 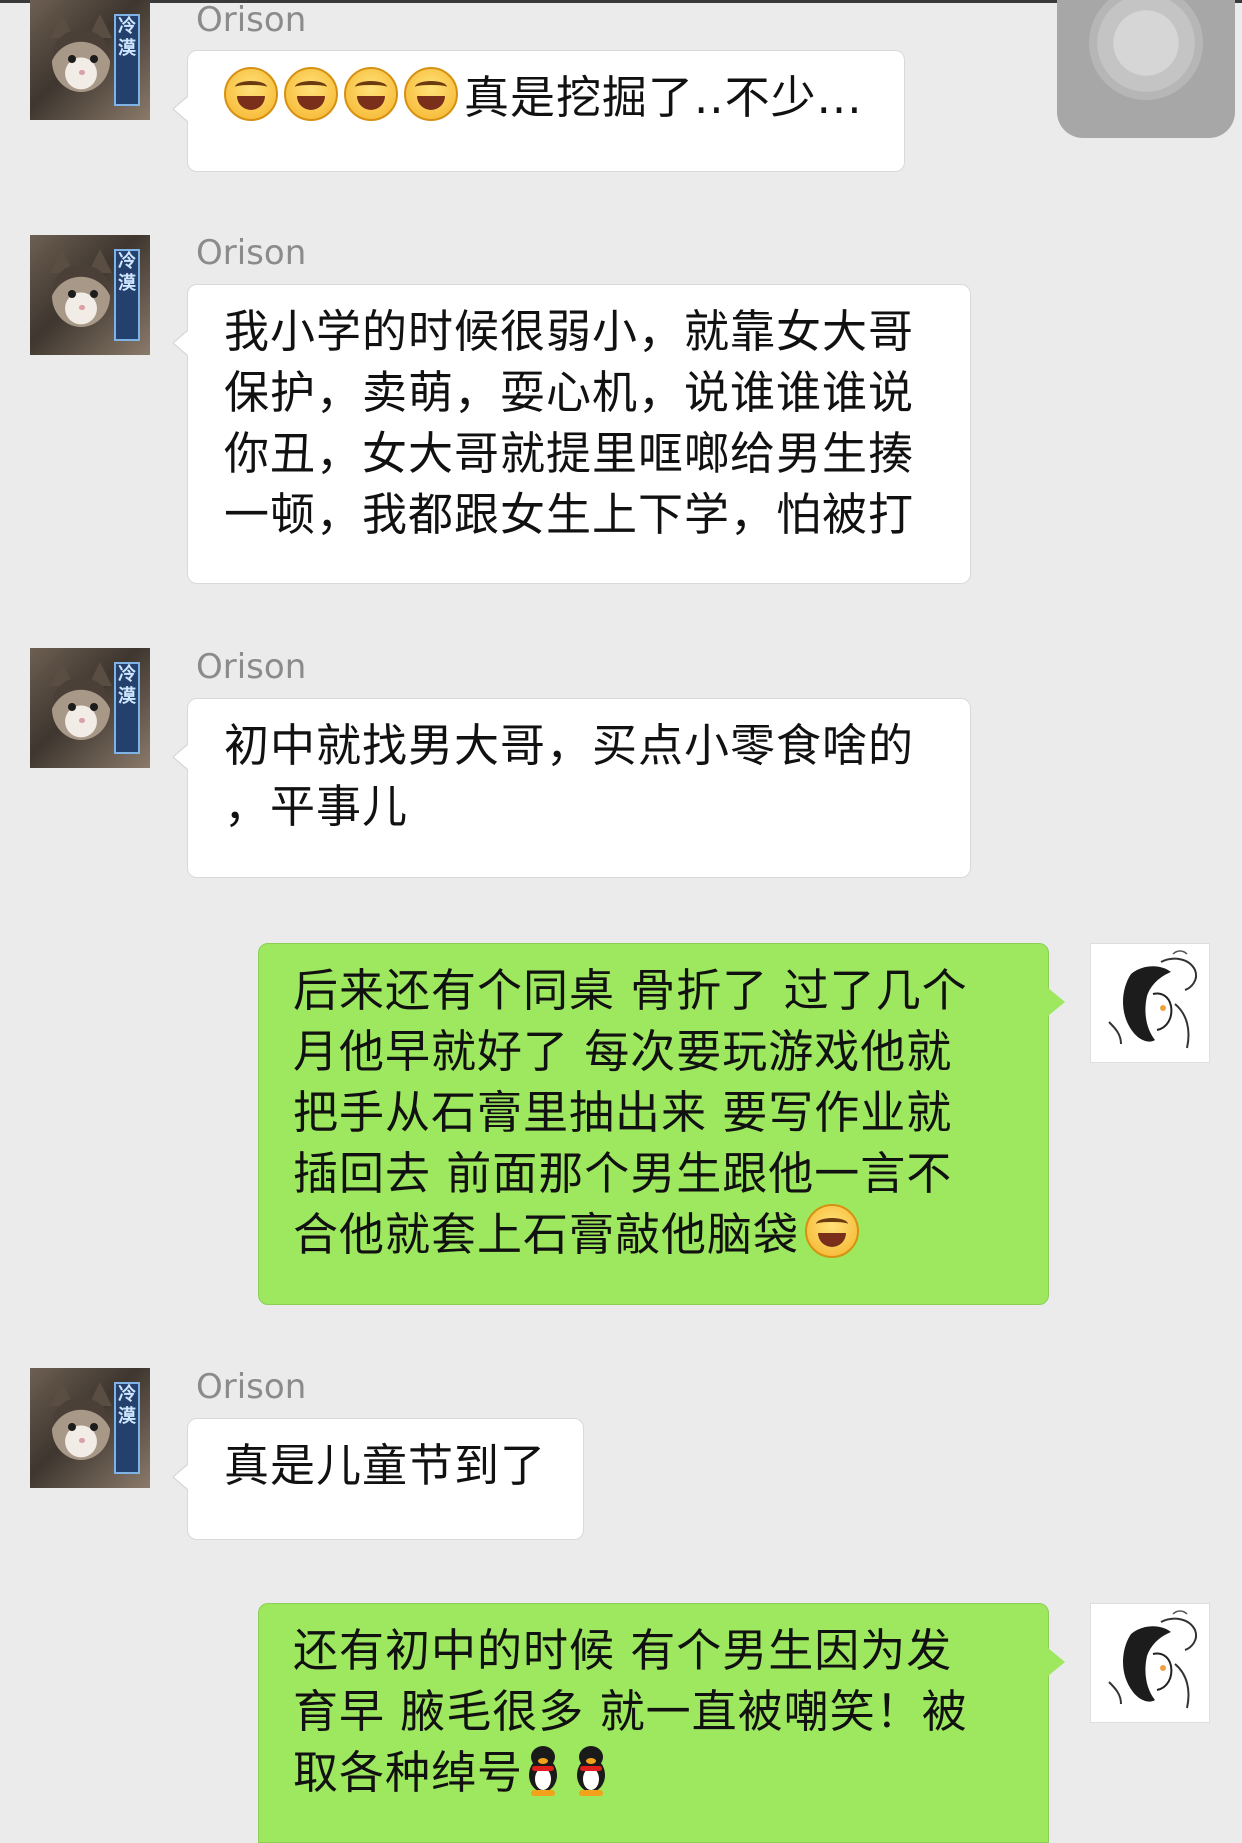 I want to click on message-text-line-last: 取各种绰号, so click(x=656, y=1772).